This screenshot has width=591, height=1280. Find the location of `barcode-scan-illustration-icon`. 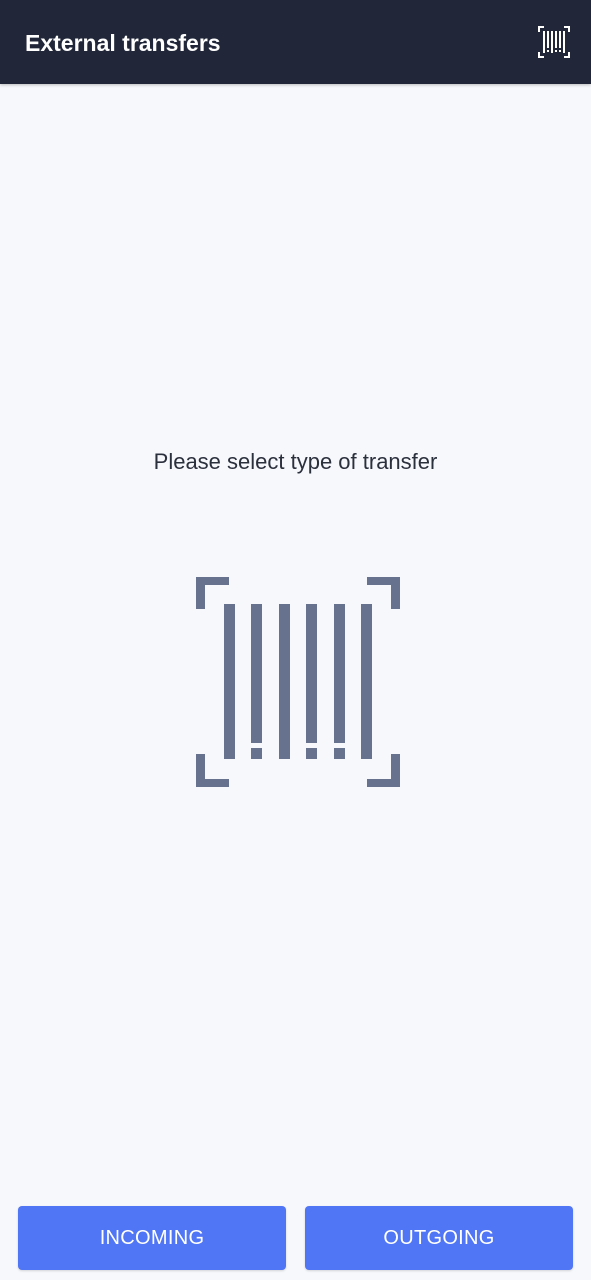

barcode-scan-illustration-icon is located at coordinates (298, 682).